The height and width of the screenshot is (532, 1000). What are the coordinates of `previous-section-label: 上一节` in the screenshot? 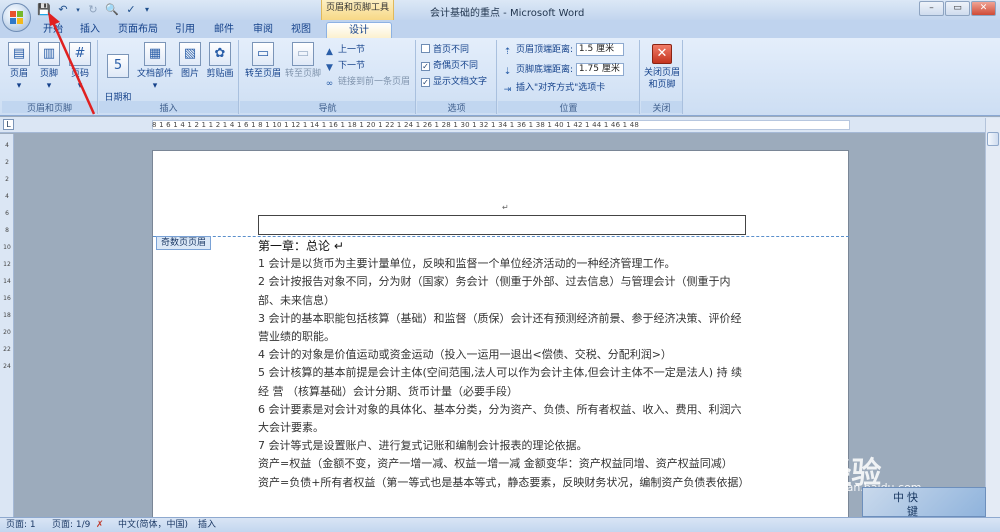 It's located at (352, 50).